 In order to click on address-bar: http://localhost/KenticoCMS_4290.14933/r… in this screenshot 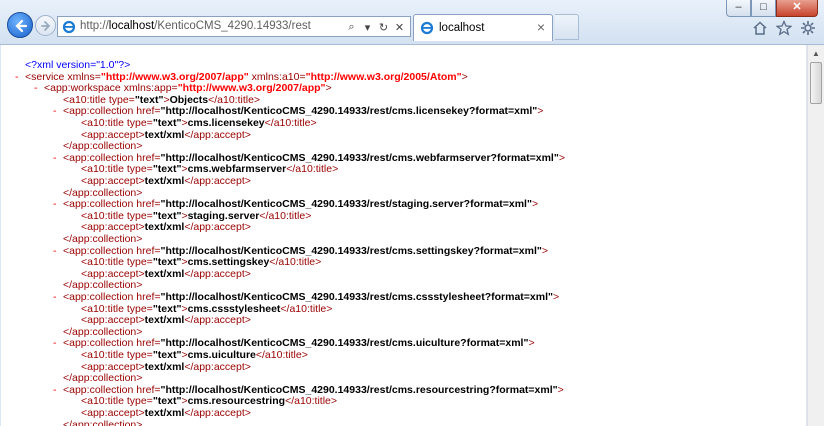, I will do `click(234, 26)`.